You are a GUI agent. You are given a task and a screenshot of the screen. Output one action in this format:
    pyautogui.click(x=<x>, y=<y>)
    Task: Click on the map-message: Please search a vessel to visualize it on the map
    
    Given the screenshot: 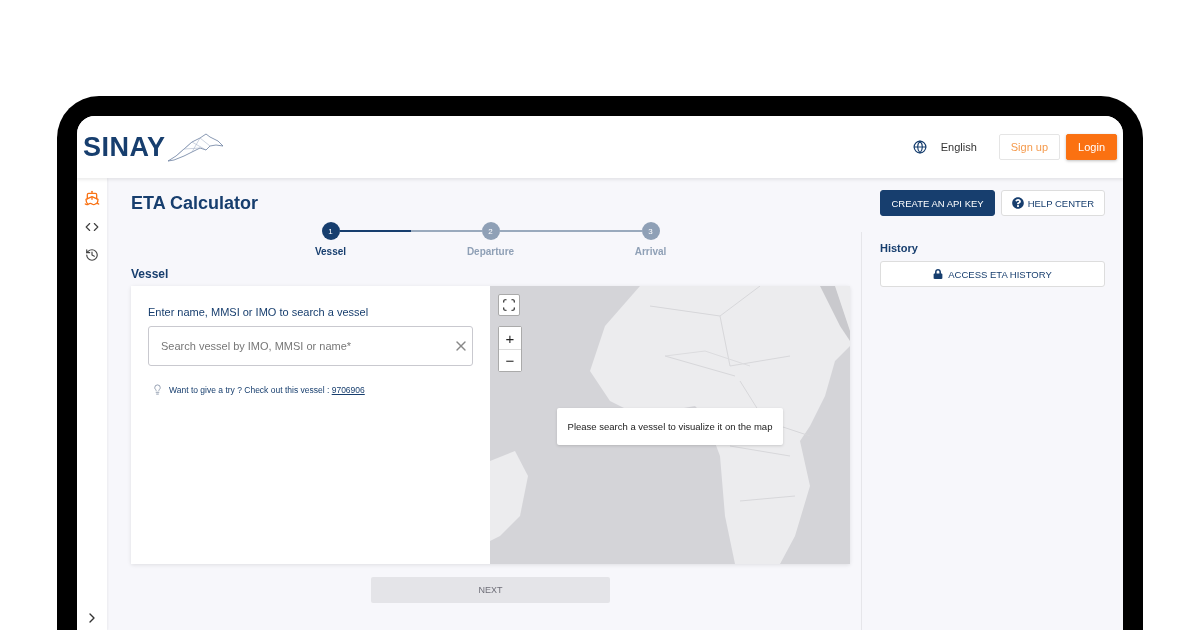 What is the action you would take?
    pyautogui.click(x=670, y=426)
    